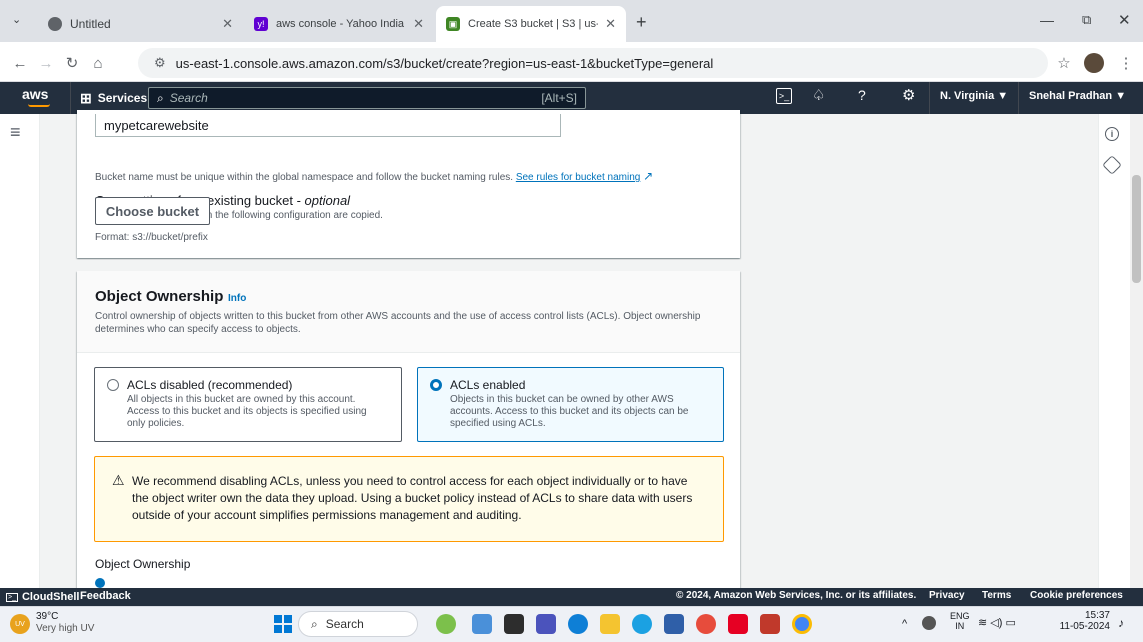  Describe the element at coordinates (571, 597) in the screenshot. I see `console-footer` at that location.